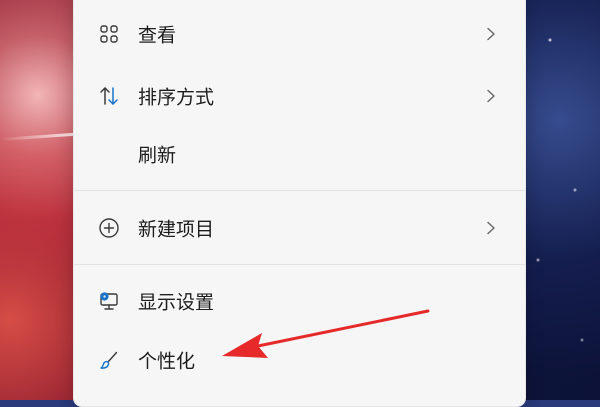 This screenshot has height=407, width=600. I want to click on menu-item-label: 刷新, so click(157, 155).